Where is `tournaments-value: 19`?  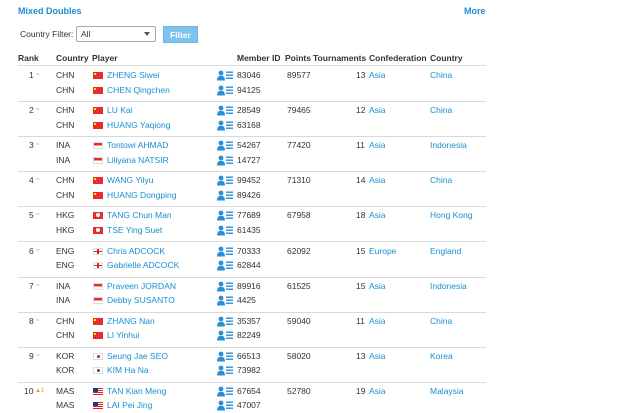 tournaments-value: 19 is located at coordinates (361, 390).